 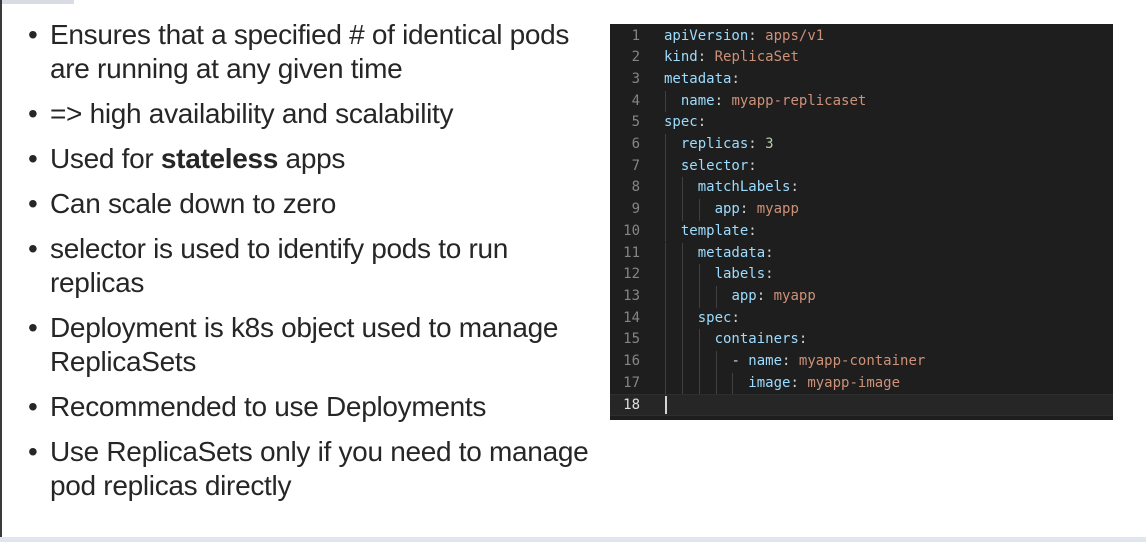 What do you see at coordinates (631, 361) in the screenshot?
I see `line-number: 16` at bounding box center [631, 361].